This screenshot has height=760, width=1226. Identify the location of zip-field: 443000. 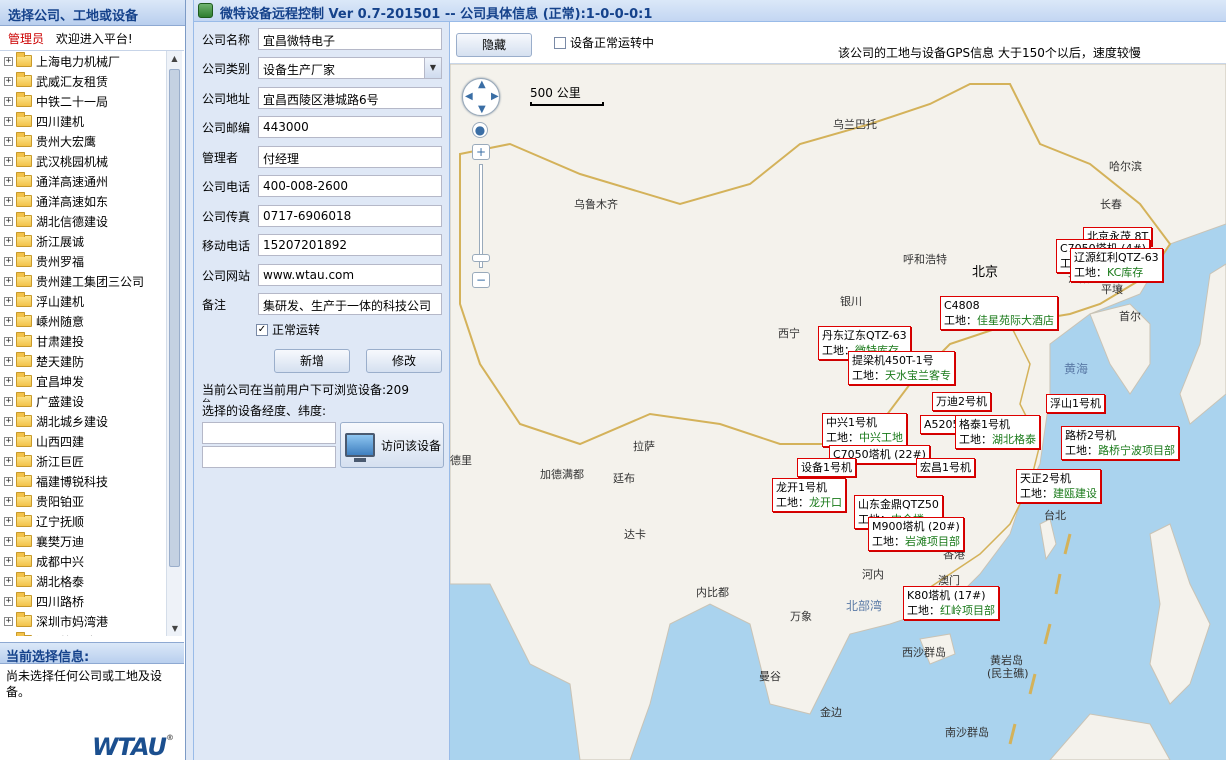
(350, 127).